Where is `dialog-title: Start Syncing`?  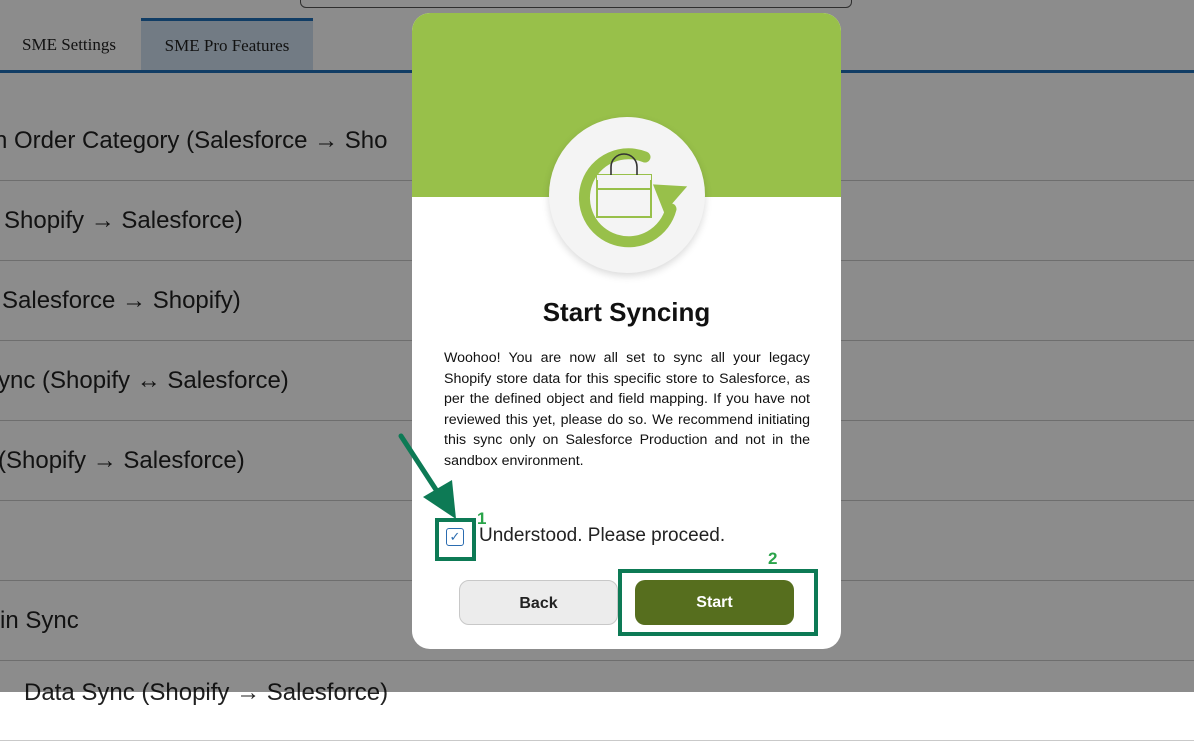
dialog-title: Start Syncing is located at coordinates (626, 312).